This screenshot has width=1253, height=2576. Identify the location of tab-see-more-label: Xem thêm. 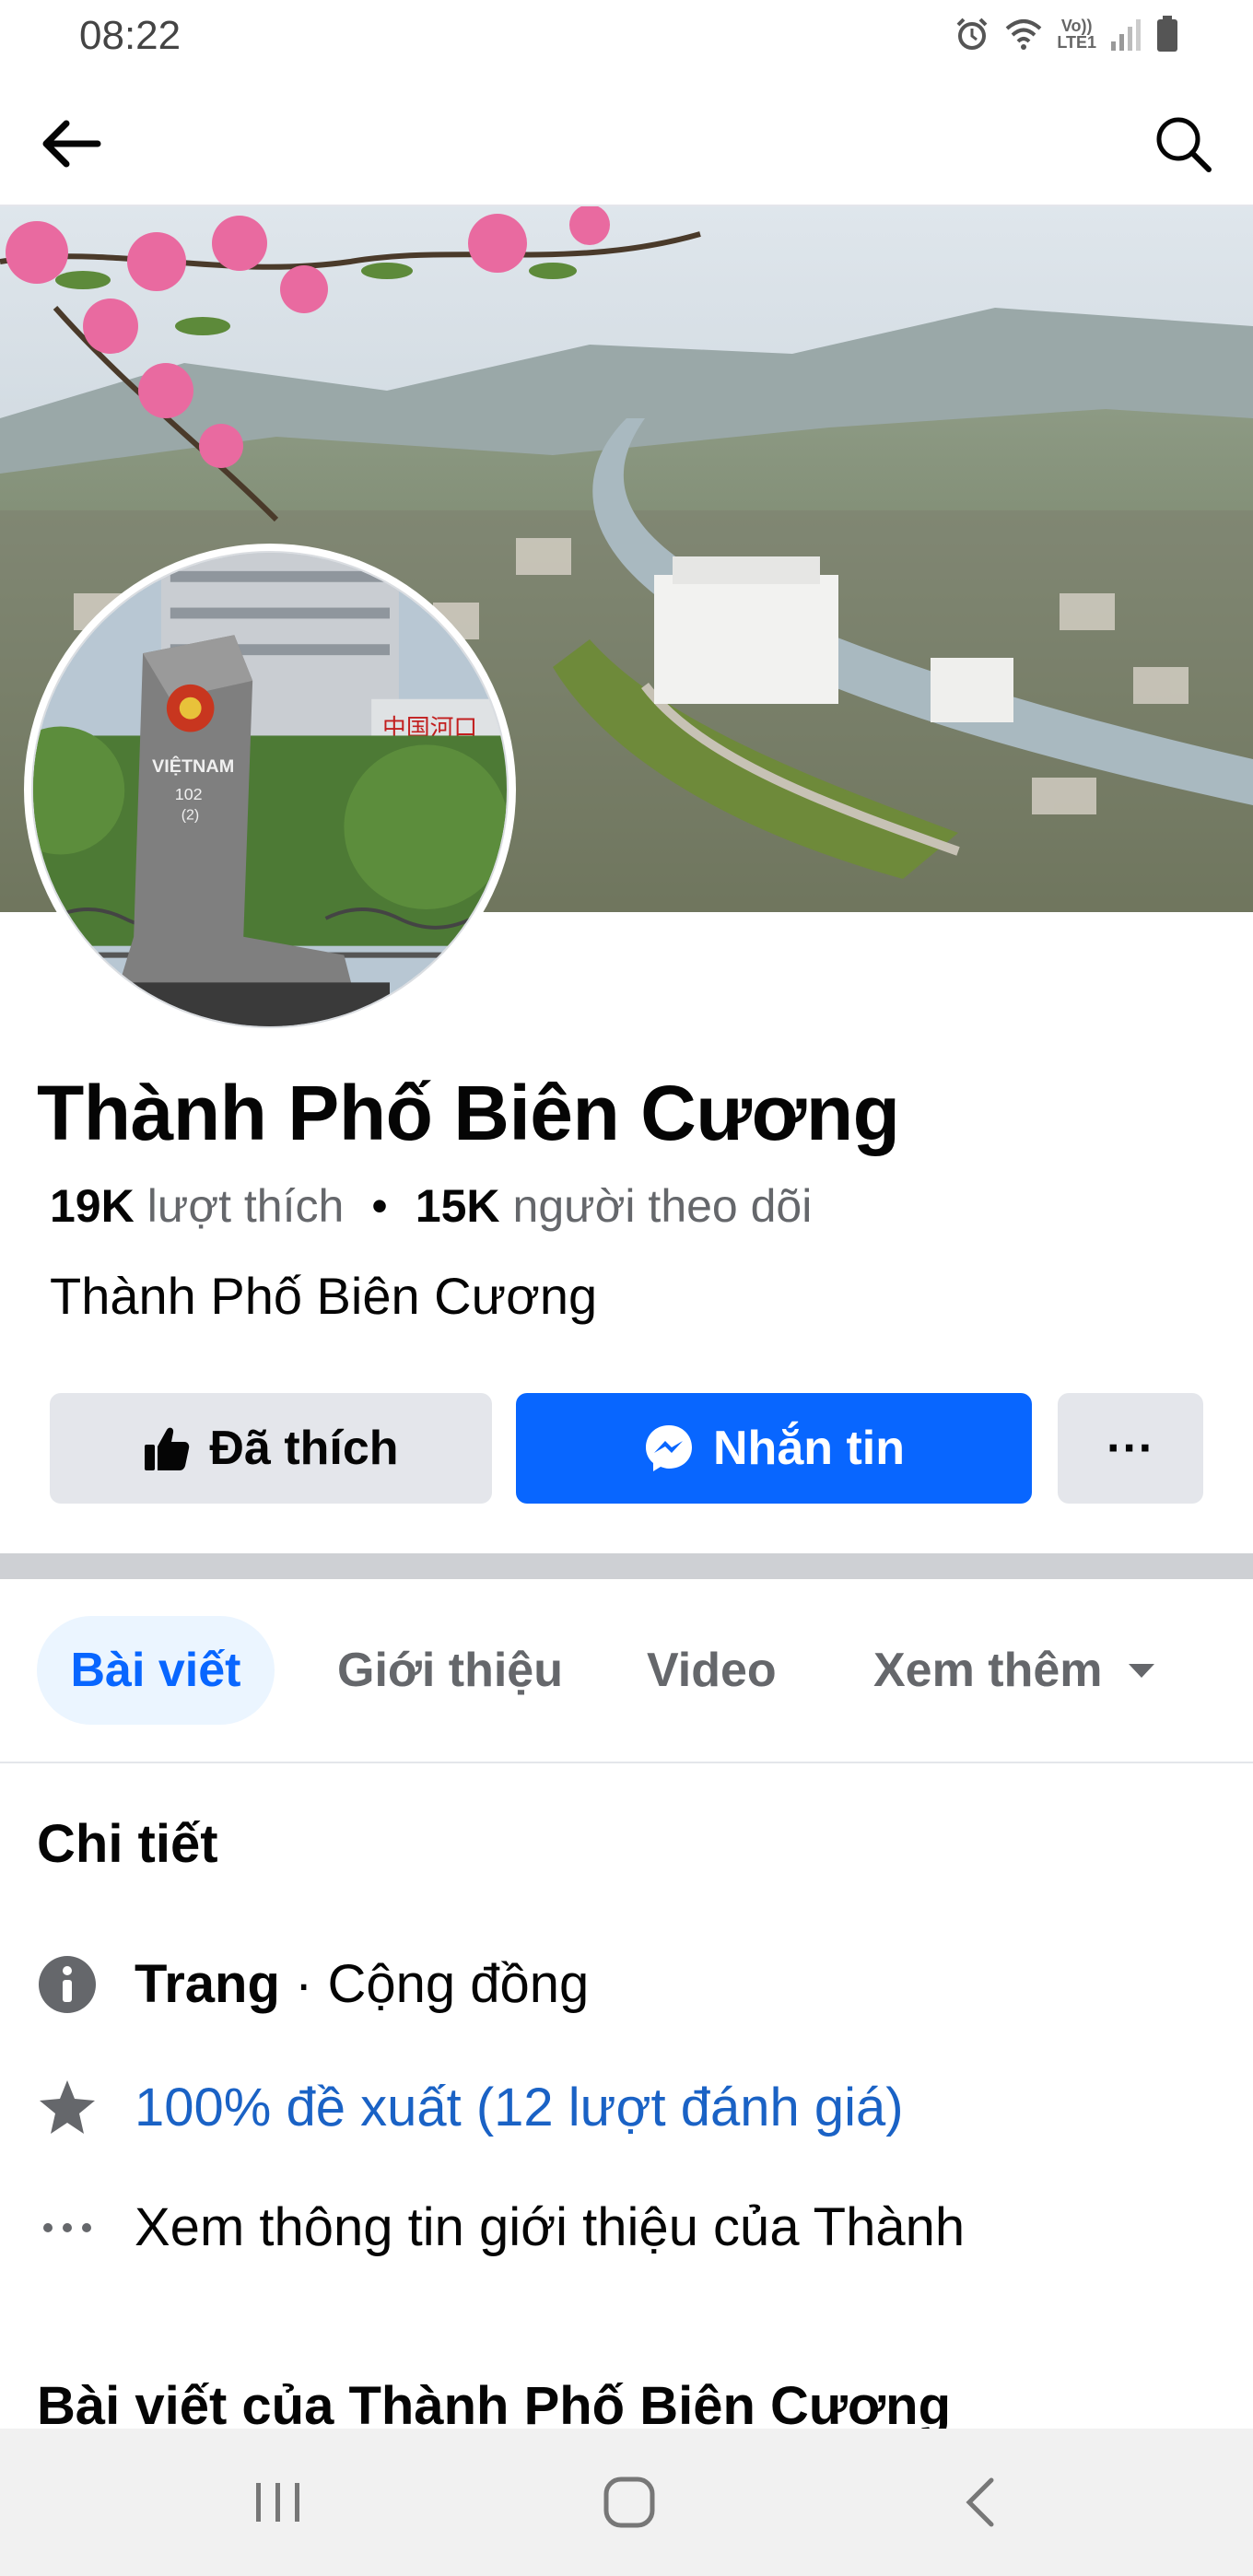
(988, 1670).